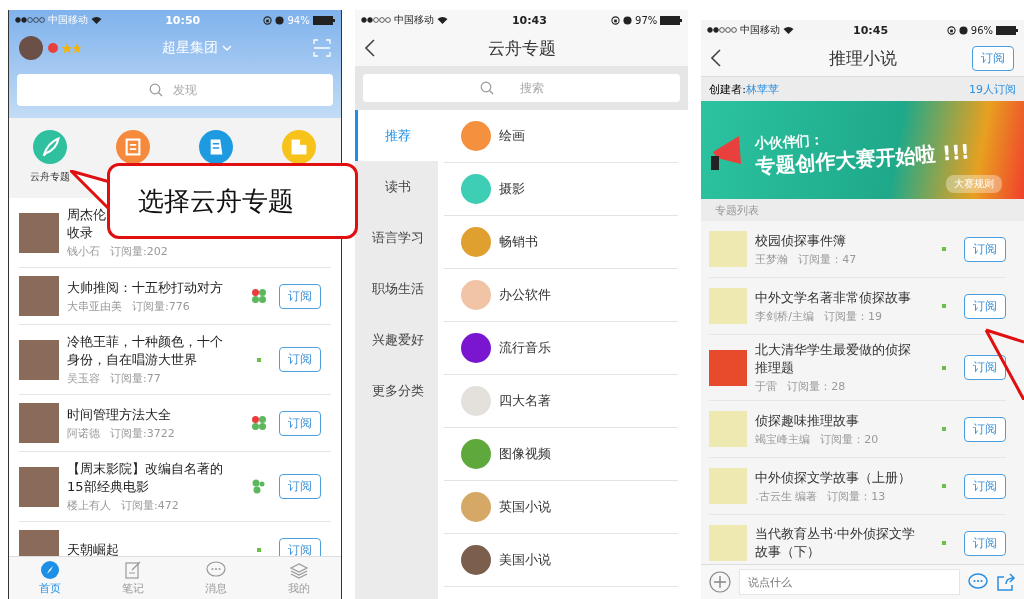 The width and height of the screenshot is (1024, 599). Describe the element at coordinates (486, 88) in the screenshot. I see `search-icon` at that location.